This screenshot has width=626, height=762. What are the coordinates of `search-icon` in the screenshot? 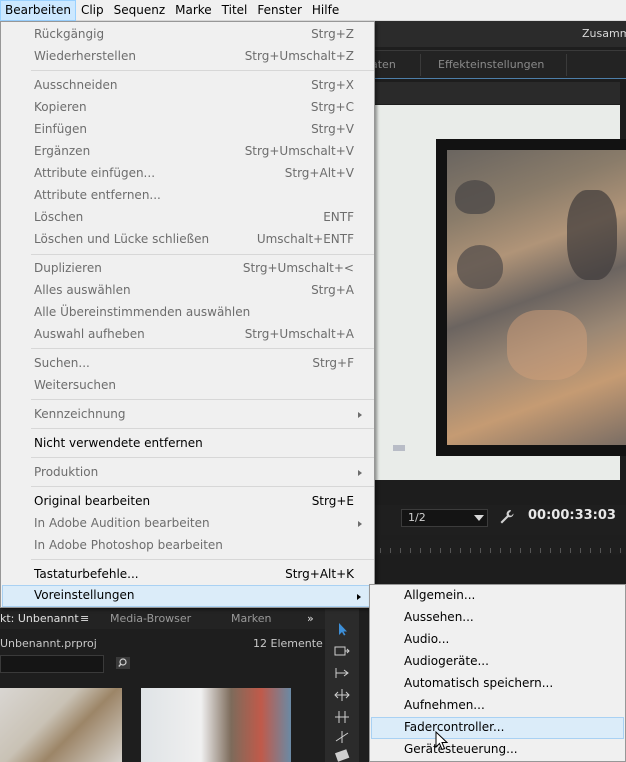 It's located at (123, 663).